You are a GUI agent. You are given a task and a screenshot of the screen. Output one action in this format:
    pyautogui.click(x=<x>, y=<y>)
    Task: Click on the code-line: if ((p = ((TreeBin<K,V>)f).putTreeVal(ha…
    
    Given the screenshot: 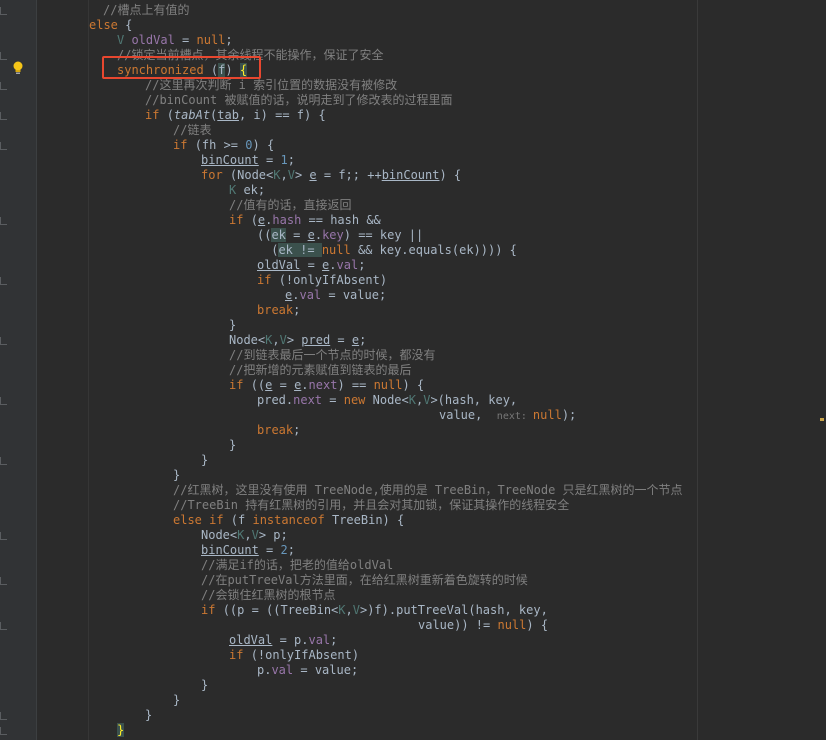 What is the action you would take?
    pyautogui.click(x=374, y=610)
    